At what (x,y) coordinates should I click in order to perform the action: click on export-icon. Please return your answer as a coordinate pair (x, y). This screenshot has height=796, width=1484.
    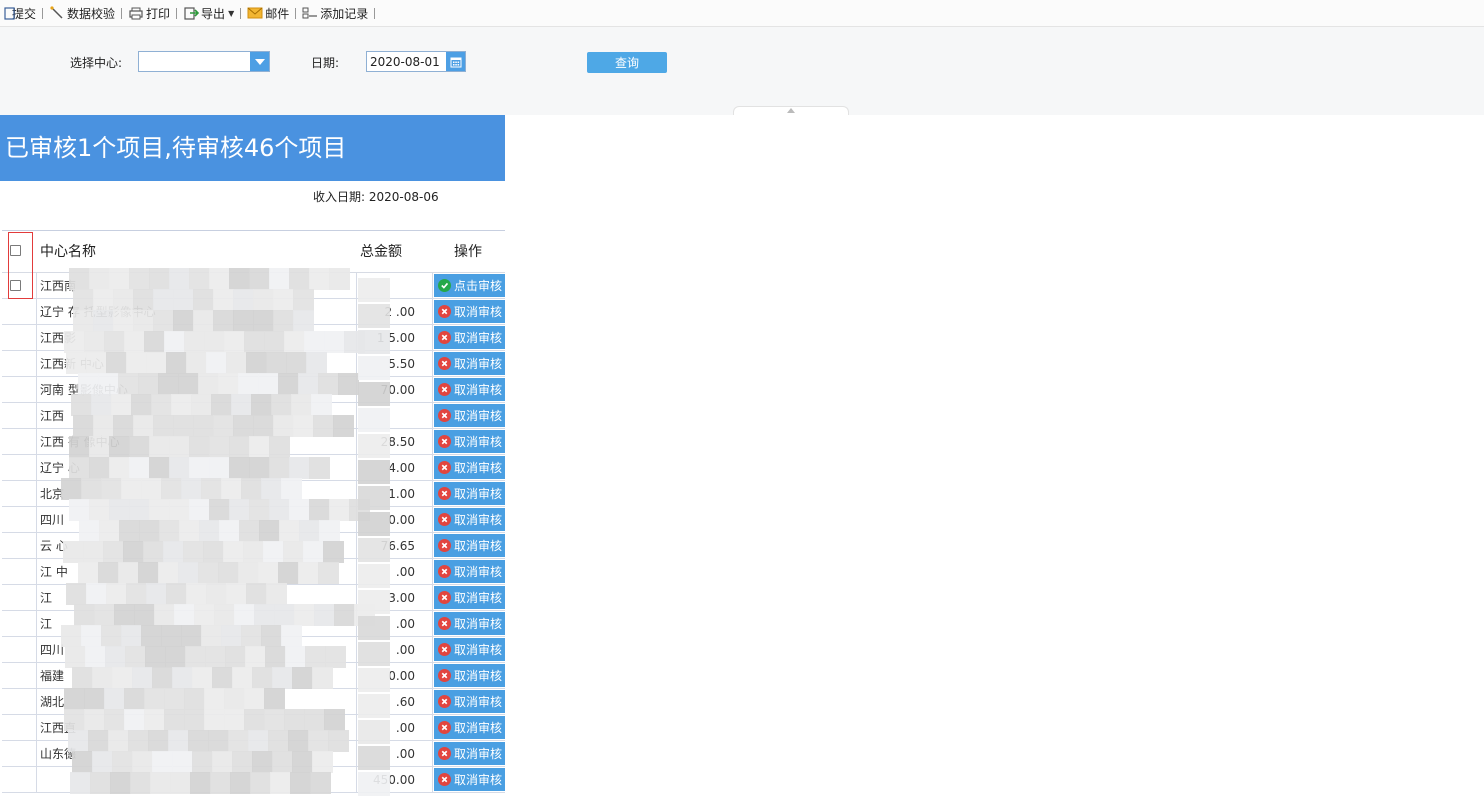
    Looking at the image, I should click on (191, 13).